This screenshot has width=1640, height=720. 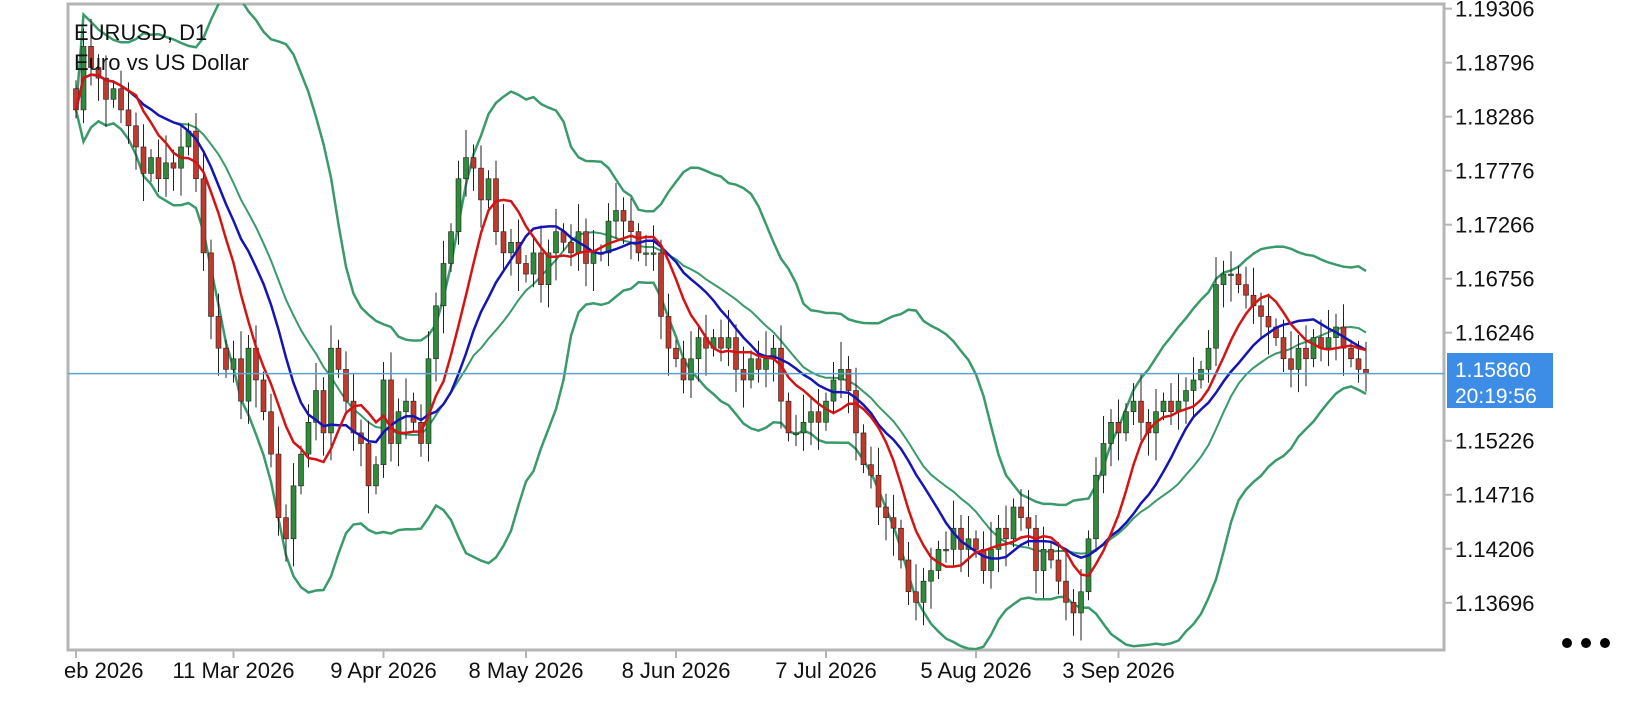 I want to click on symbol-title: EURUSD, D1, so click(x=140, y=32).